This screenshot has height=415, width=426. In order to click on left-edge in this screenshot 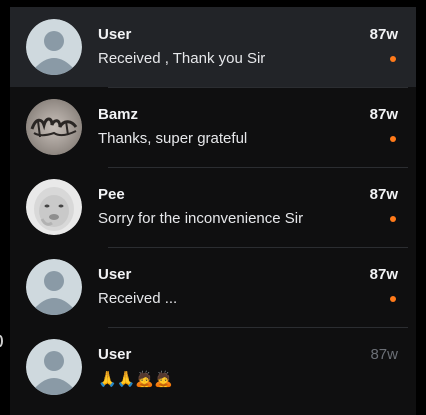, I will do `click(5, 207)`.